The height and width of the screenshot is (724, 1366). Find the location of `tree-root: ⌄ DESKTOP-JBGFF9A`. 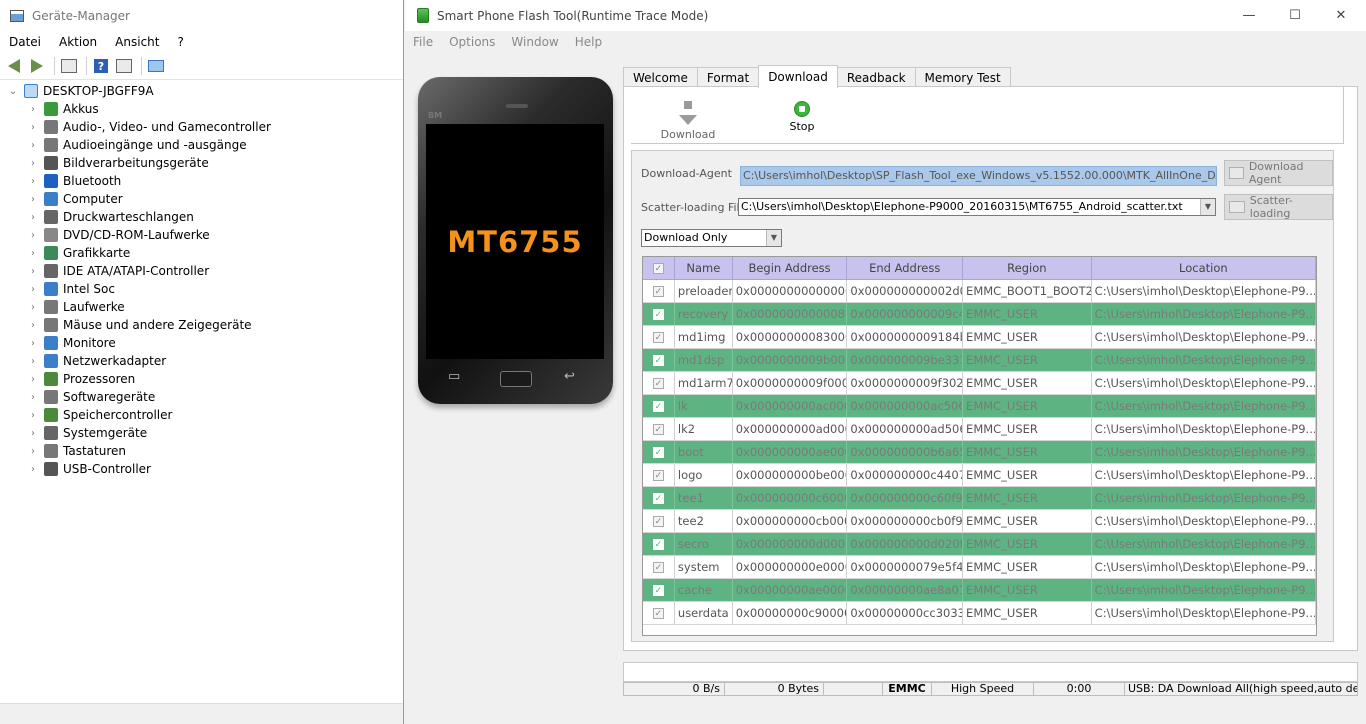

tree-root: ⌄ DESKTOP-JBGFF9A is located at coordinates (201, 91).